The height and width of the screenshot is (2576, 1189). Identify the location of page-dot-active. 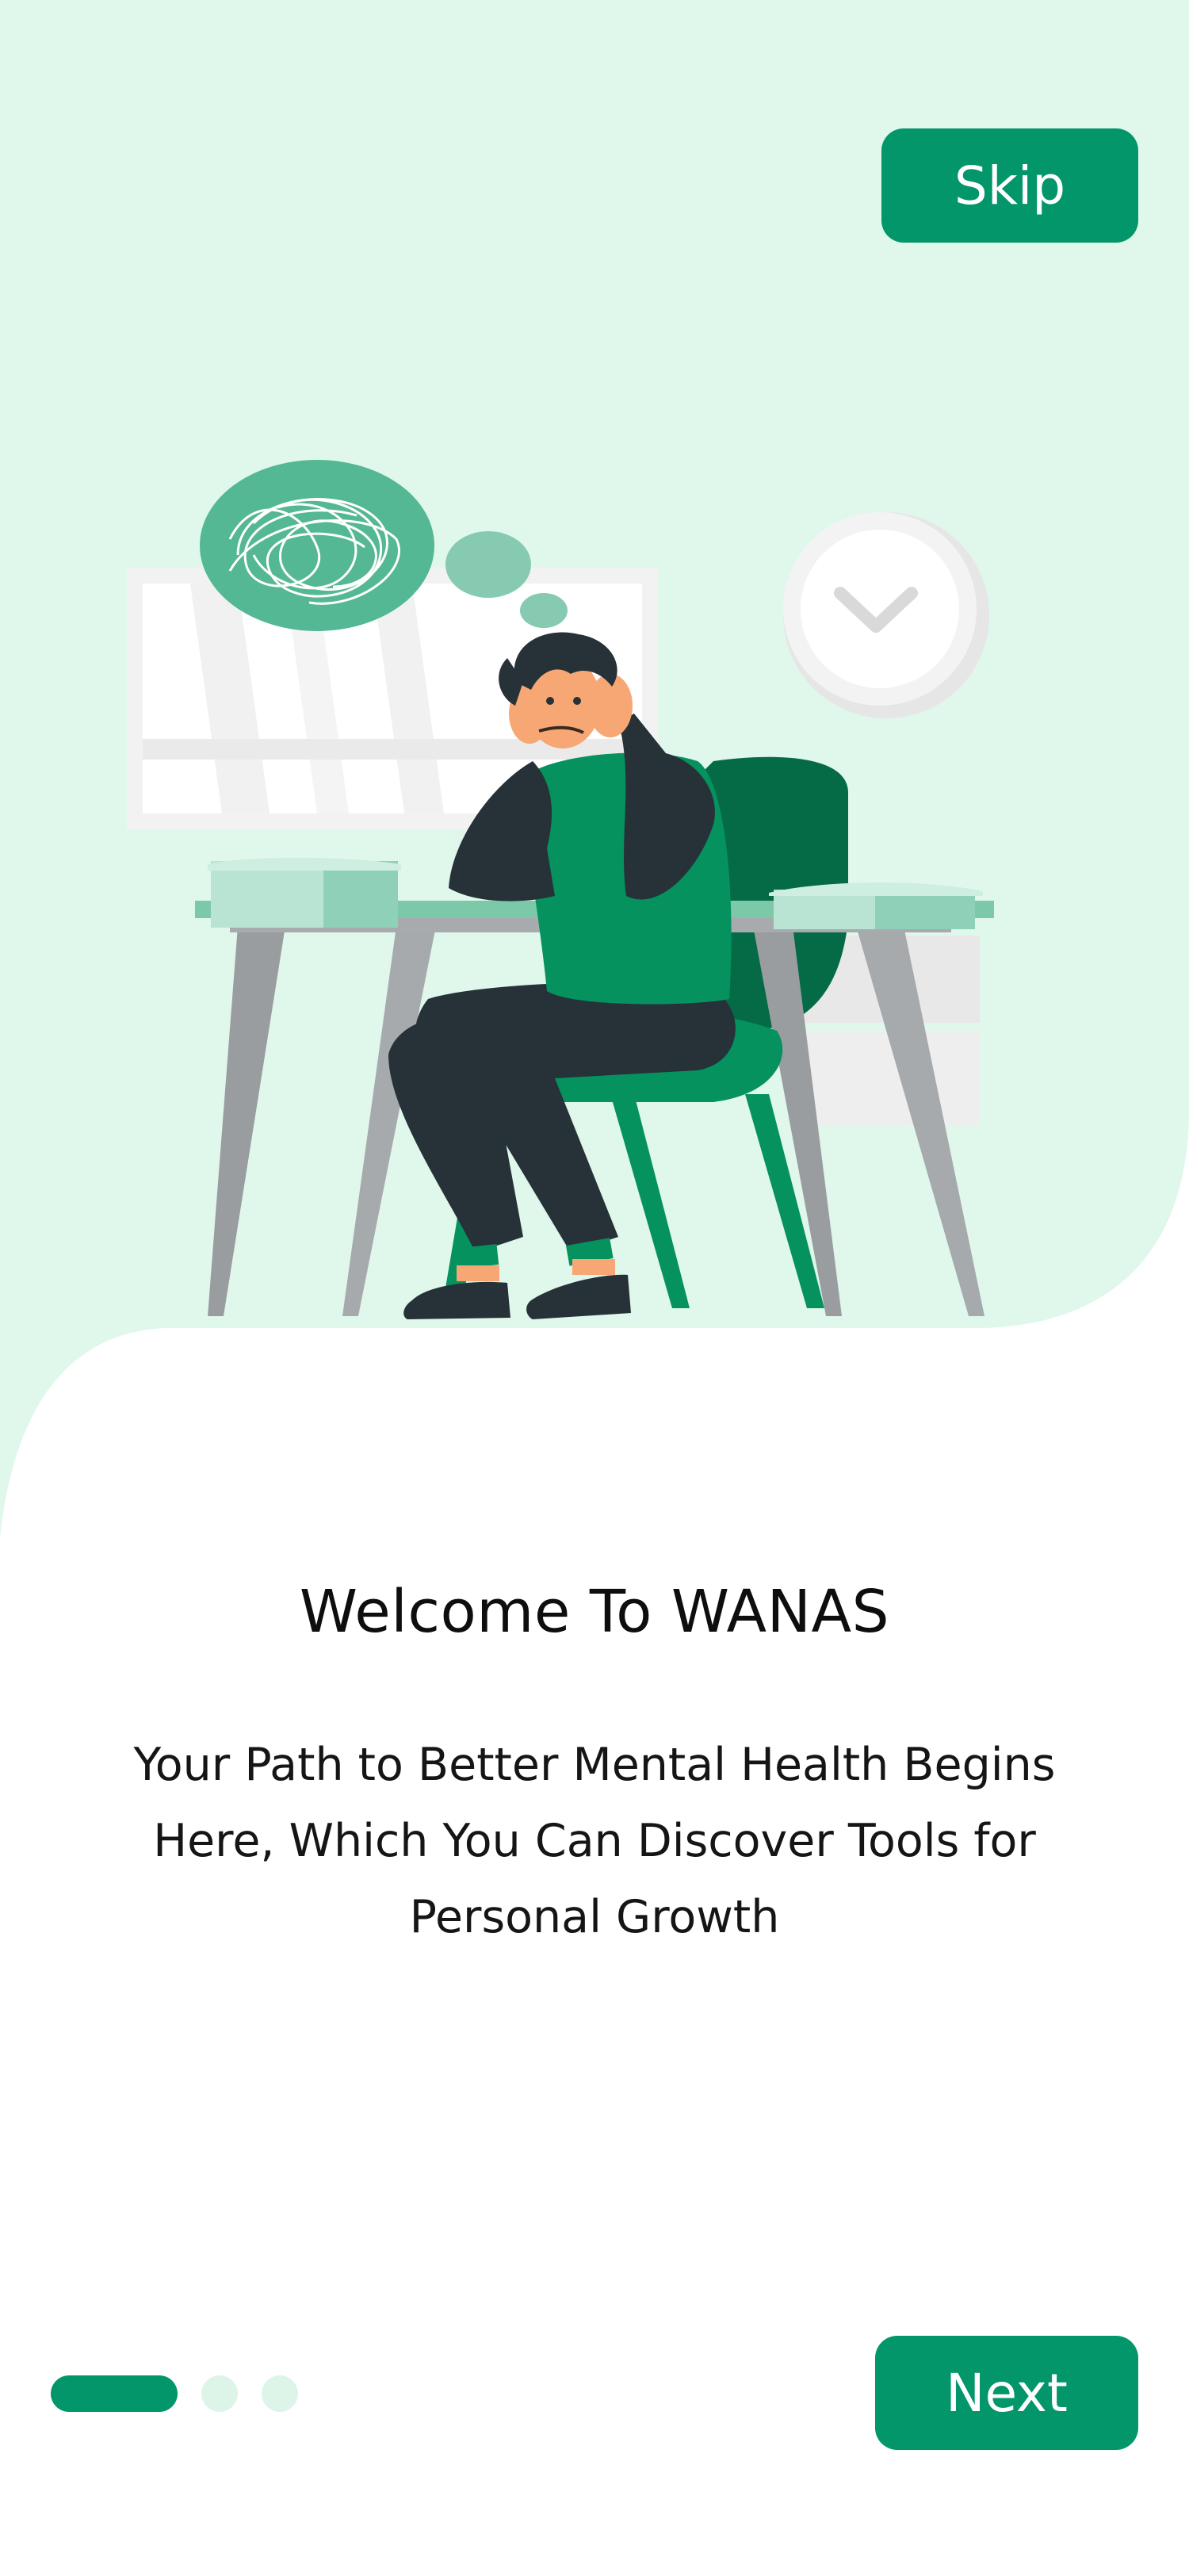
(114, 2393).